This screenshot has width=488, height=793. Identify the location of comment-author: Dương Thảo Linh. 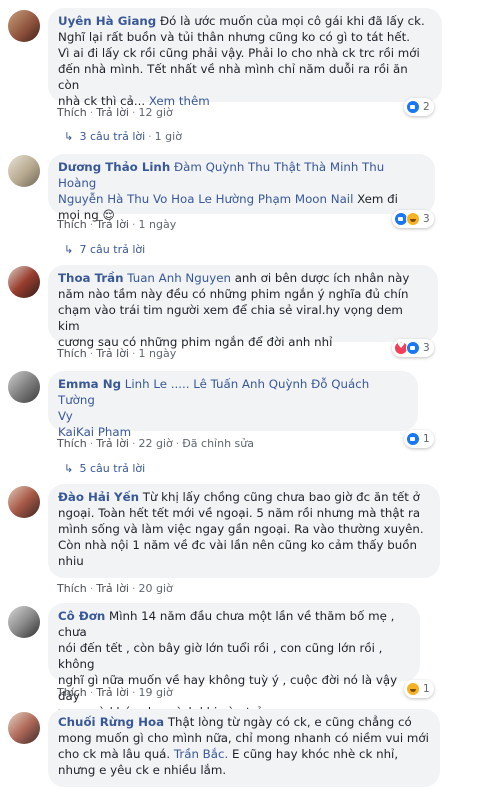
(114, 167).